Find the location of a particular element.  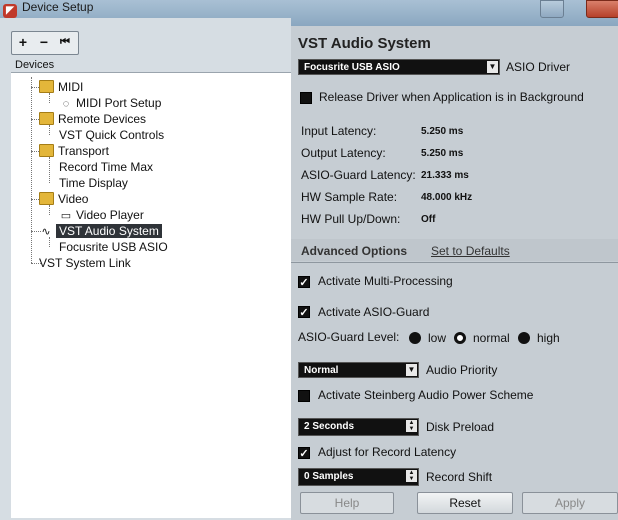

tree-item-time-display: Time Display is located at coordinates (93, 183).